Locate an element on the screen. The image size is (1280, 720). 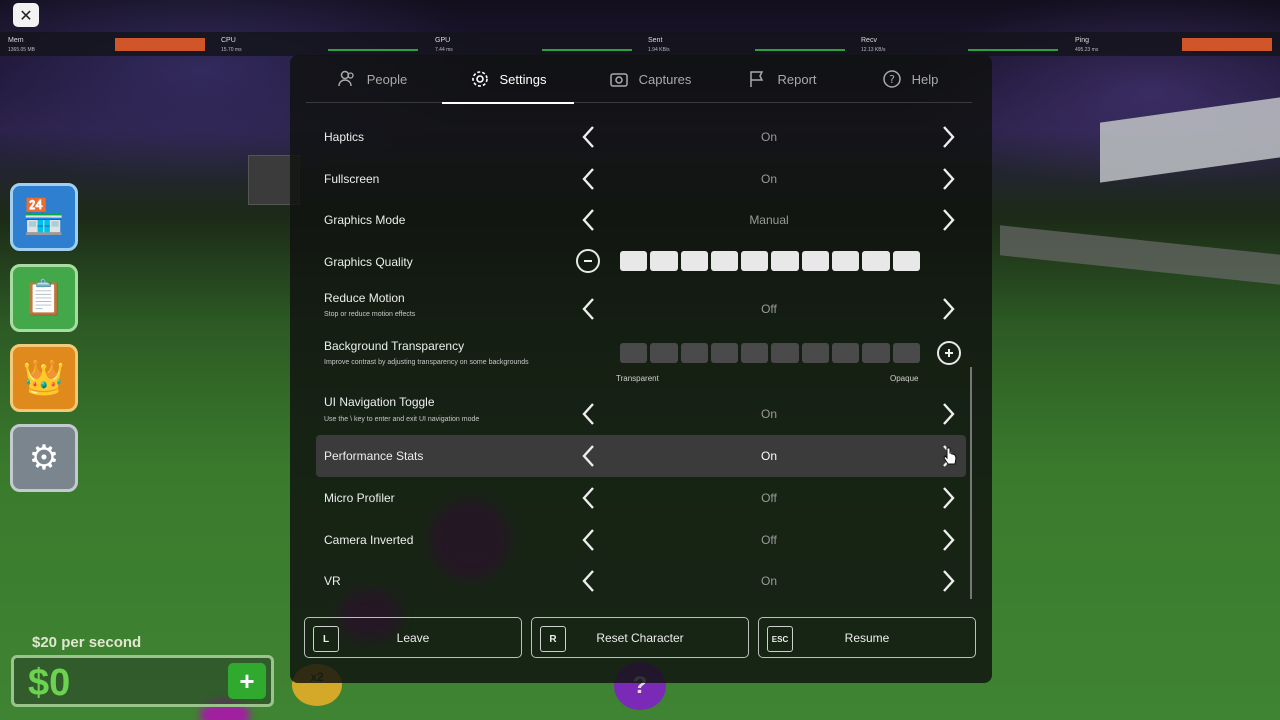
graphics-quality-slider is located at coordinates (770, 261).